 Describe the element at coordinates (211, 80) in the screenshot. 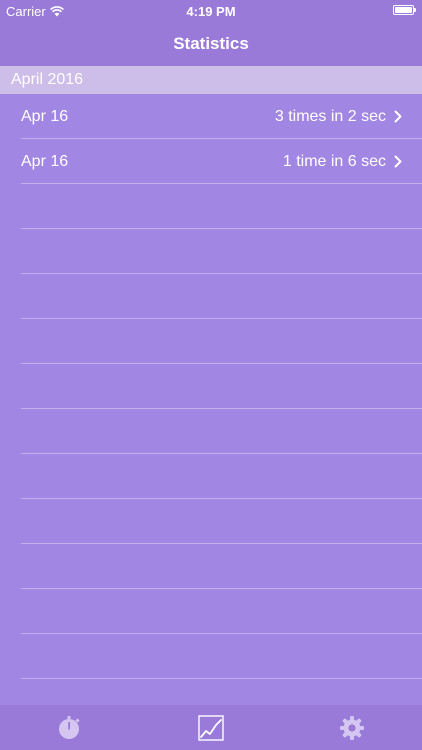

I see `section-header: April 2016` at that location.